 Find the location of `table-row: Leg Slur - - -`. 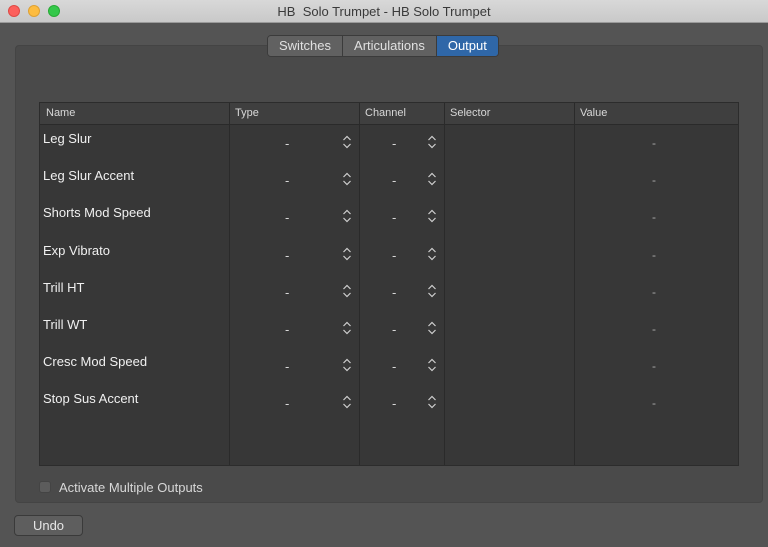

table-row: Leg Slur - - - is located at coordinates (389, 143).